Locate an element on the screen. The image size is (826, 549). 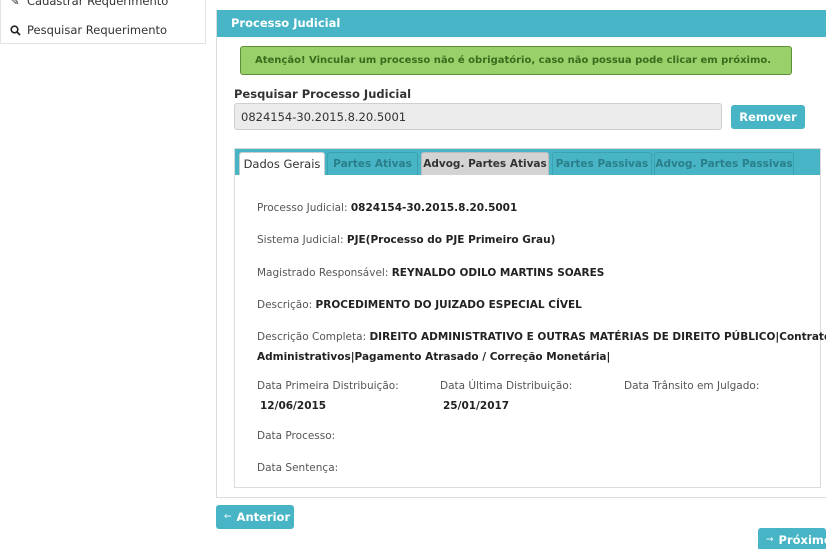
previous-button: ← Anterior is located at coordinates (255, 517).